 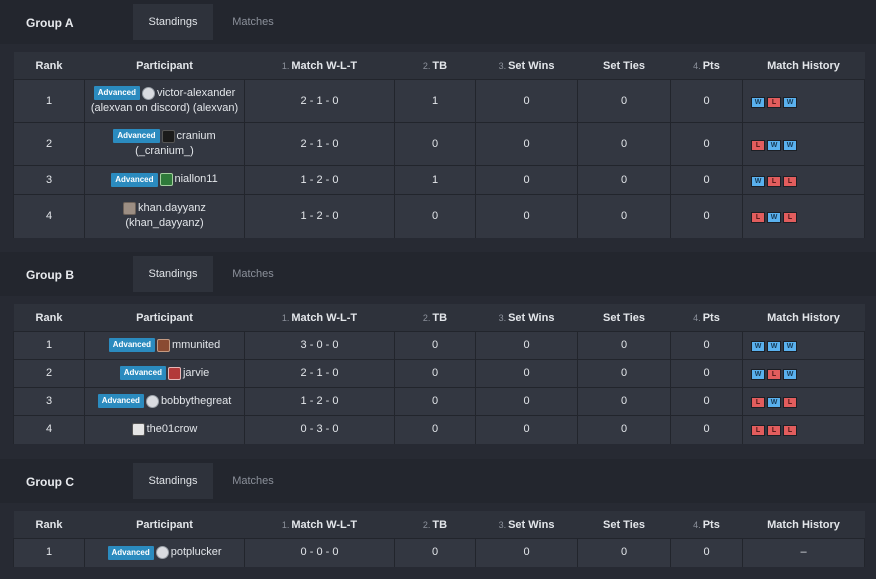 What do you see at coordinates (803, 373) in the screenshot?
I see `match-history-cell: WLW` at bounding box center [803, 373].